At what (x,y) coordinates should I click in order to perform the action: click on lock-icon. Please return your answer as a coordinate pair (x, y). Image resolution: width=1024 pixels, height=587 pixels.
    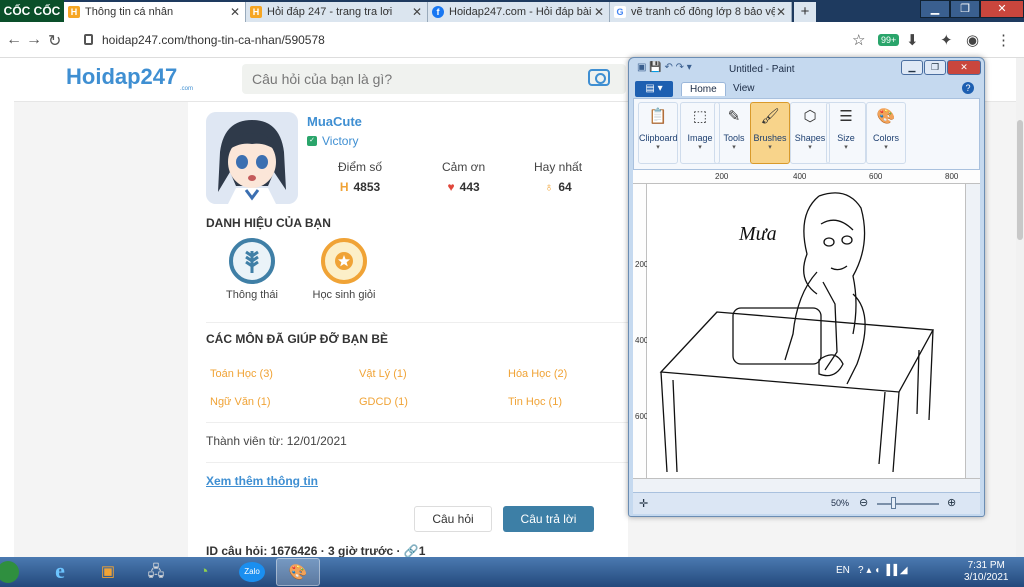
    Looking at the image, I should click on (88, 39).